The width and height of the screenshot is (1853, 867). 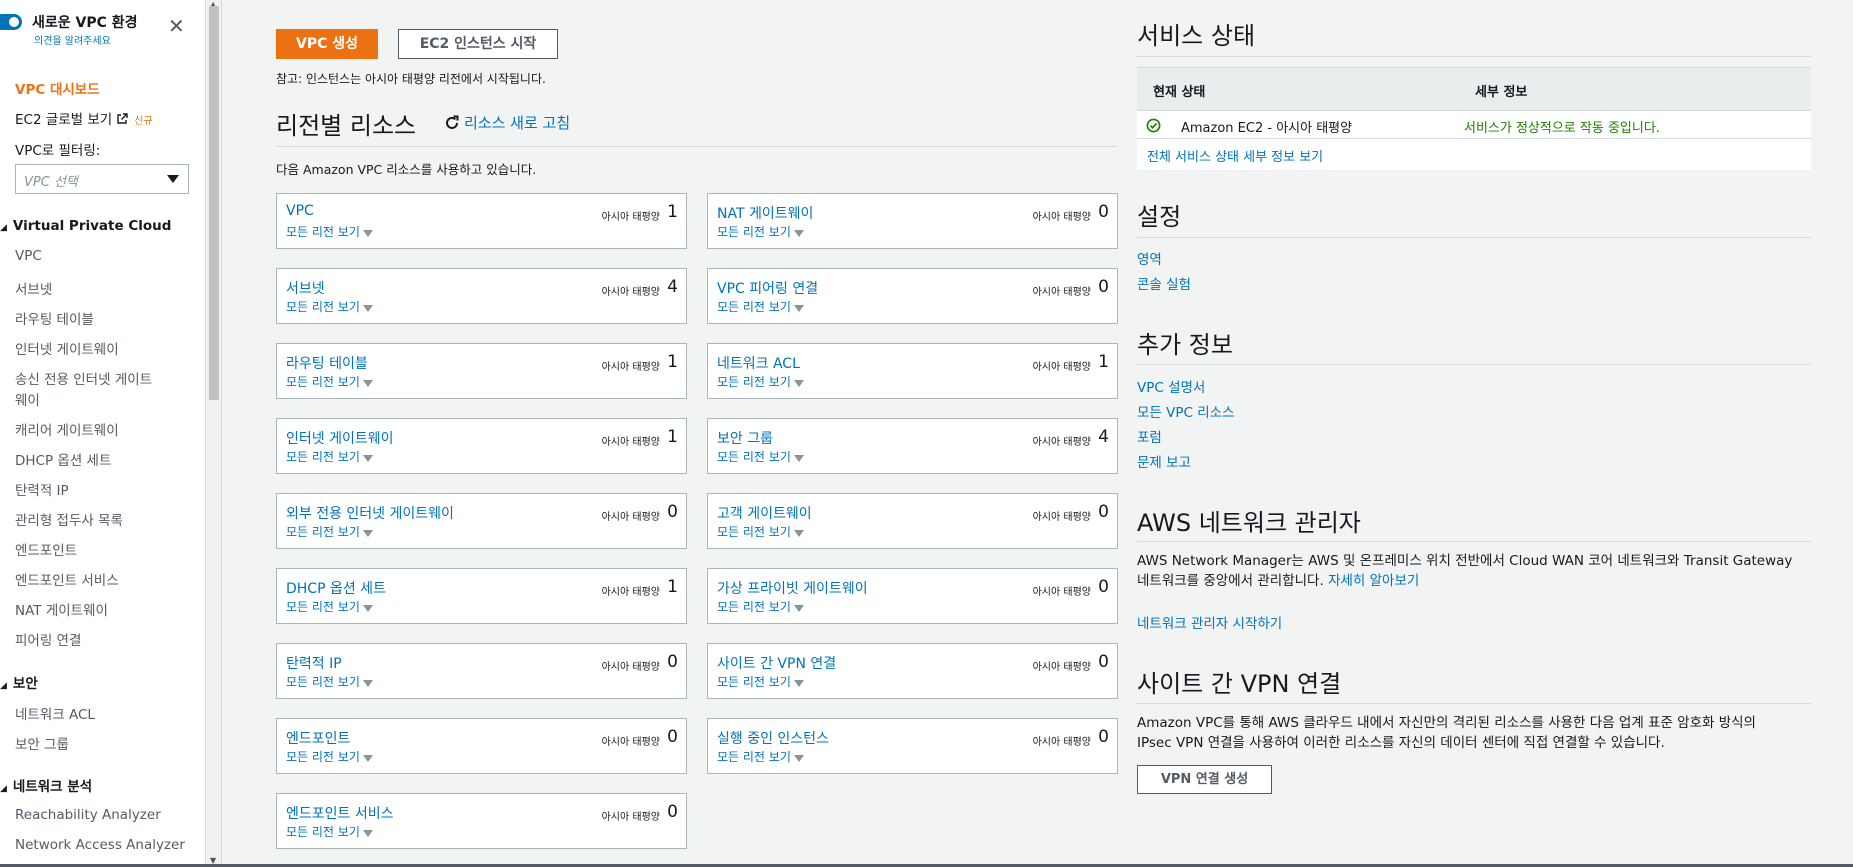 What do you see at coordinates (340, 813) in the screenshot?
I see `resource-card-title: 엔드포인트 서비스` at bounding box center [340, 813].